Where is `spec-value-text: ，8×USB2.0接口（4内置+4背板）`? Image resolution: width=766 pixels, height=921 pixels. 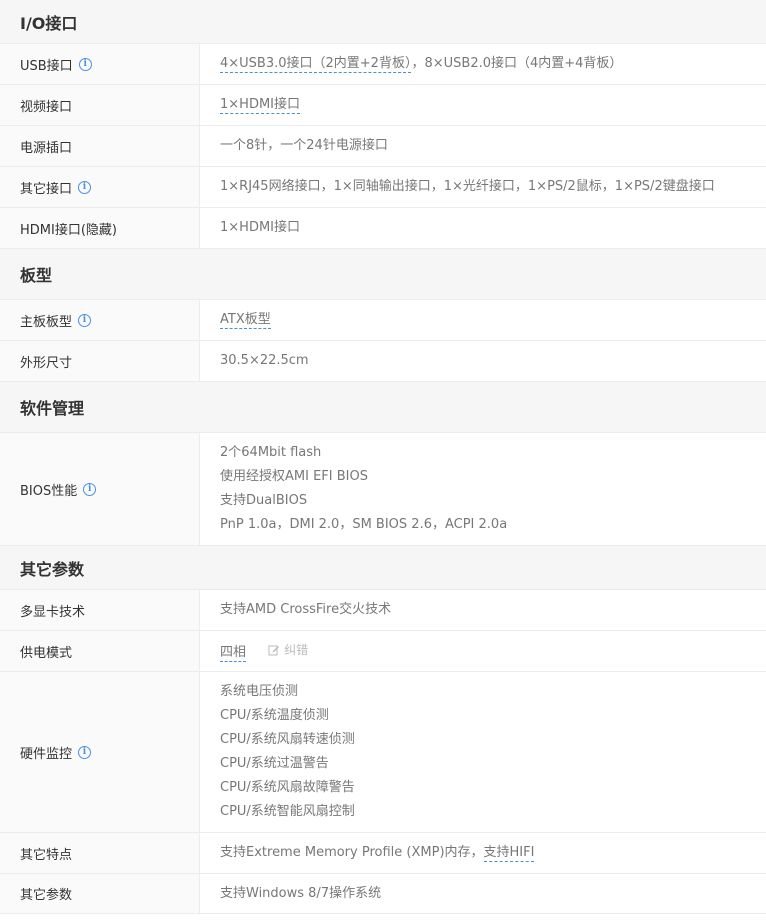 spec-value-text: ，8×USB2.0接口（4内置+4背板） is located at coordinates (517, 63).